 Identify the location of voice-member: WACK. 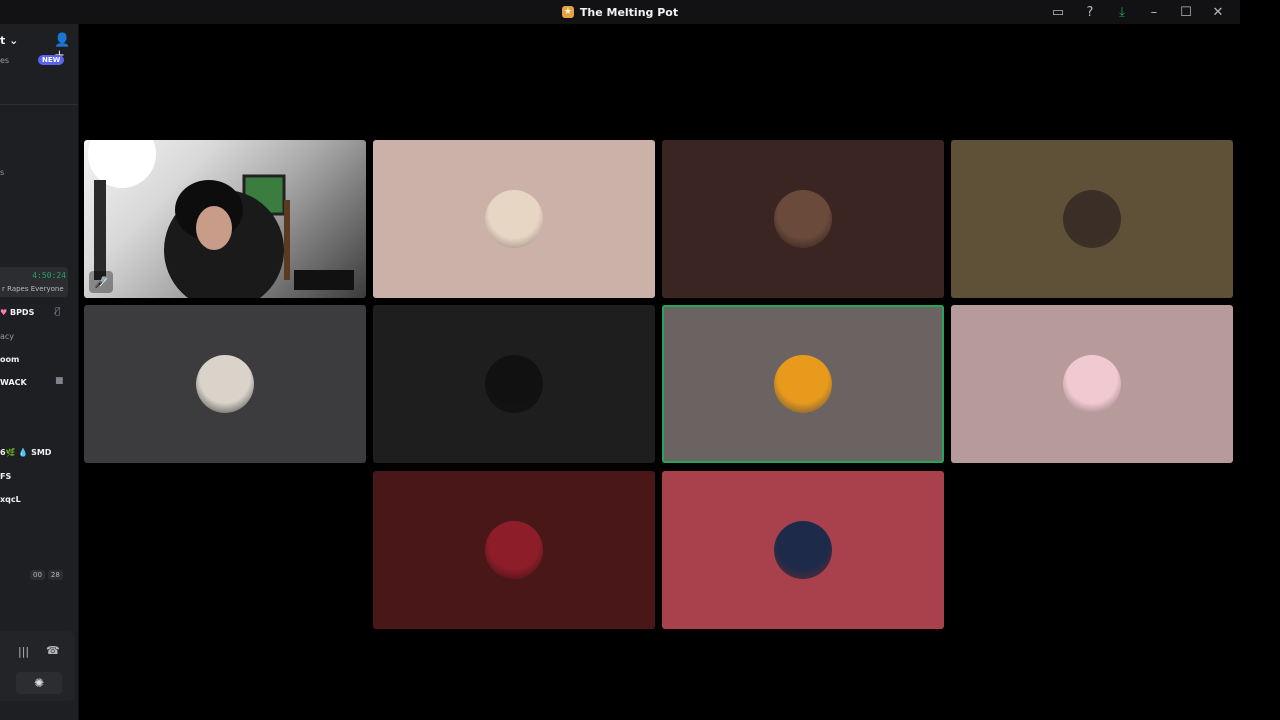
(13, 382).